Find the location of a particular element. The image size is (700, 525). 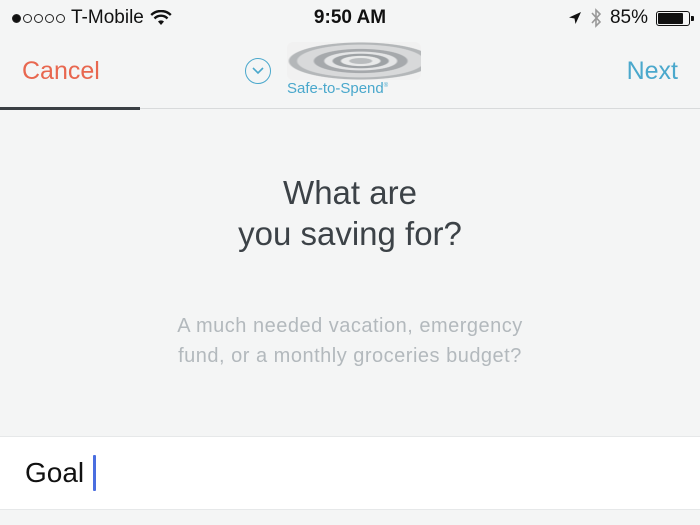

text-caret is located at coordinates (94, 473).